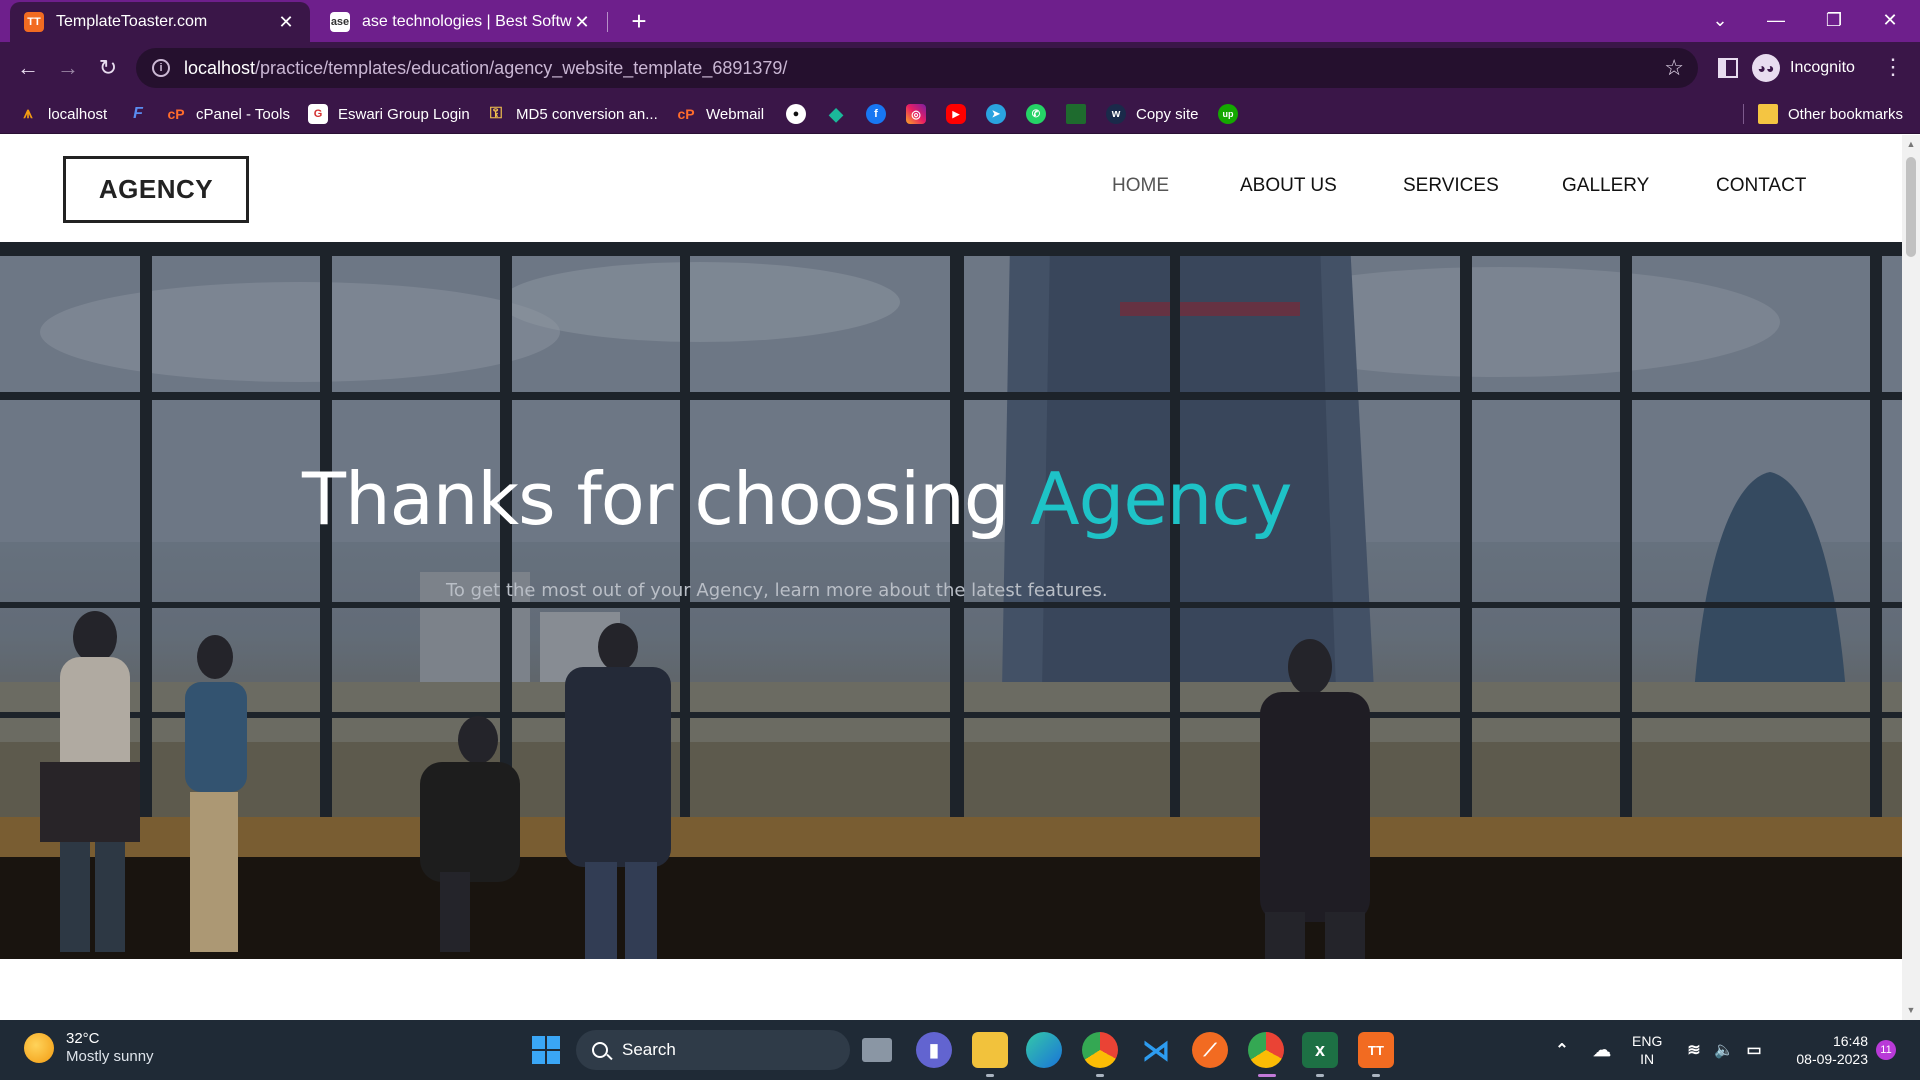 The height and width of the screenshot is (1080, 1920). Describe the element at coordinates (1605, 186) in the screenshot. I see `nav-gallery: GALLERY` at that location.